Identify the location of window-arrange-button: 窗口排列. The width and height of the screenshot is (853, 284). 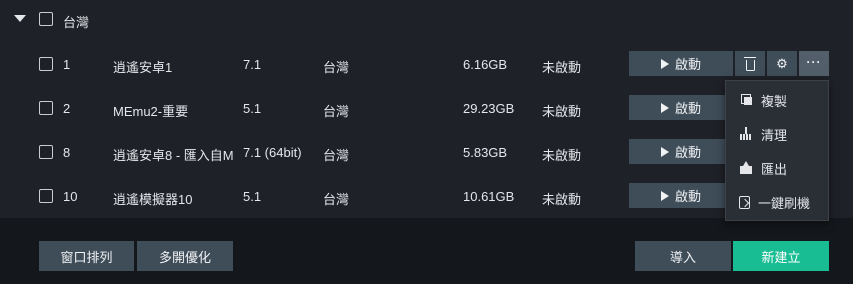
(86, 256).